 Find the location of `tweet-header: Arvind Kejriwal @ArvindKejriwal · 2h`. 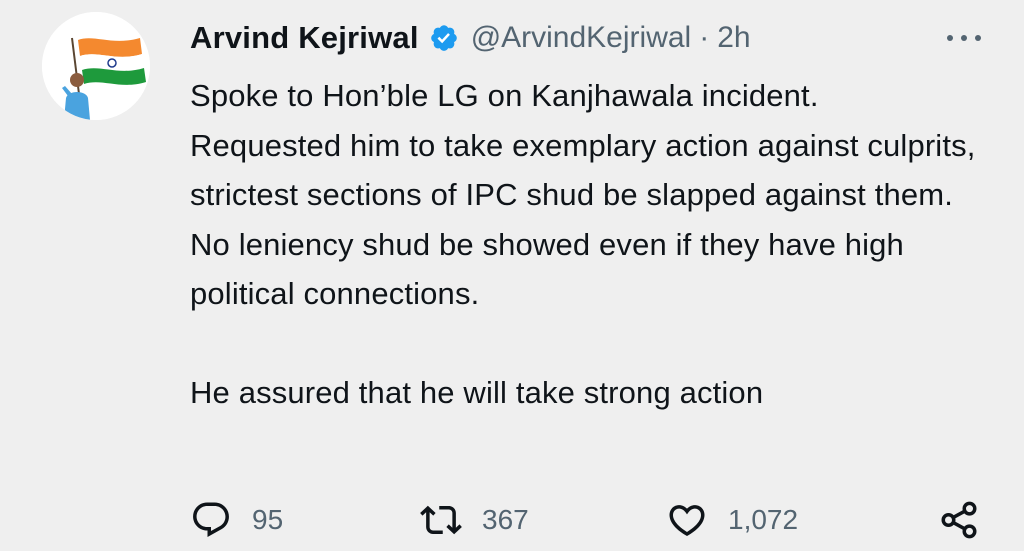

tweet-header: Arvind Kejriwal @ArvindKejriwal · 2h is located at coordinates (470, 38).